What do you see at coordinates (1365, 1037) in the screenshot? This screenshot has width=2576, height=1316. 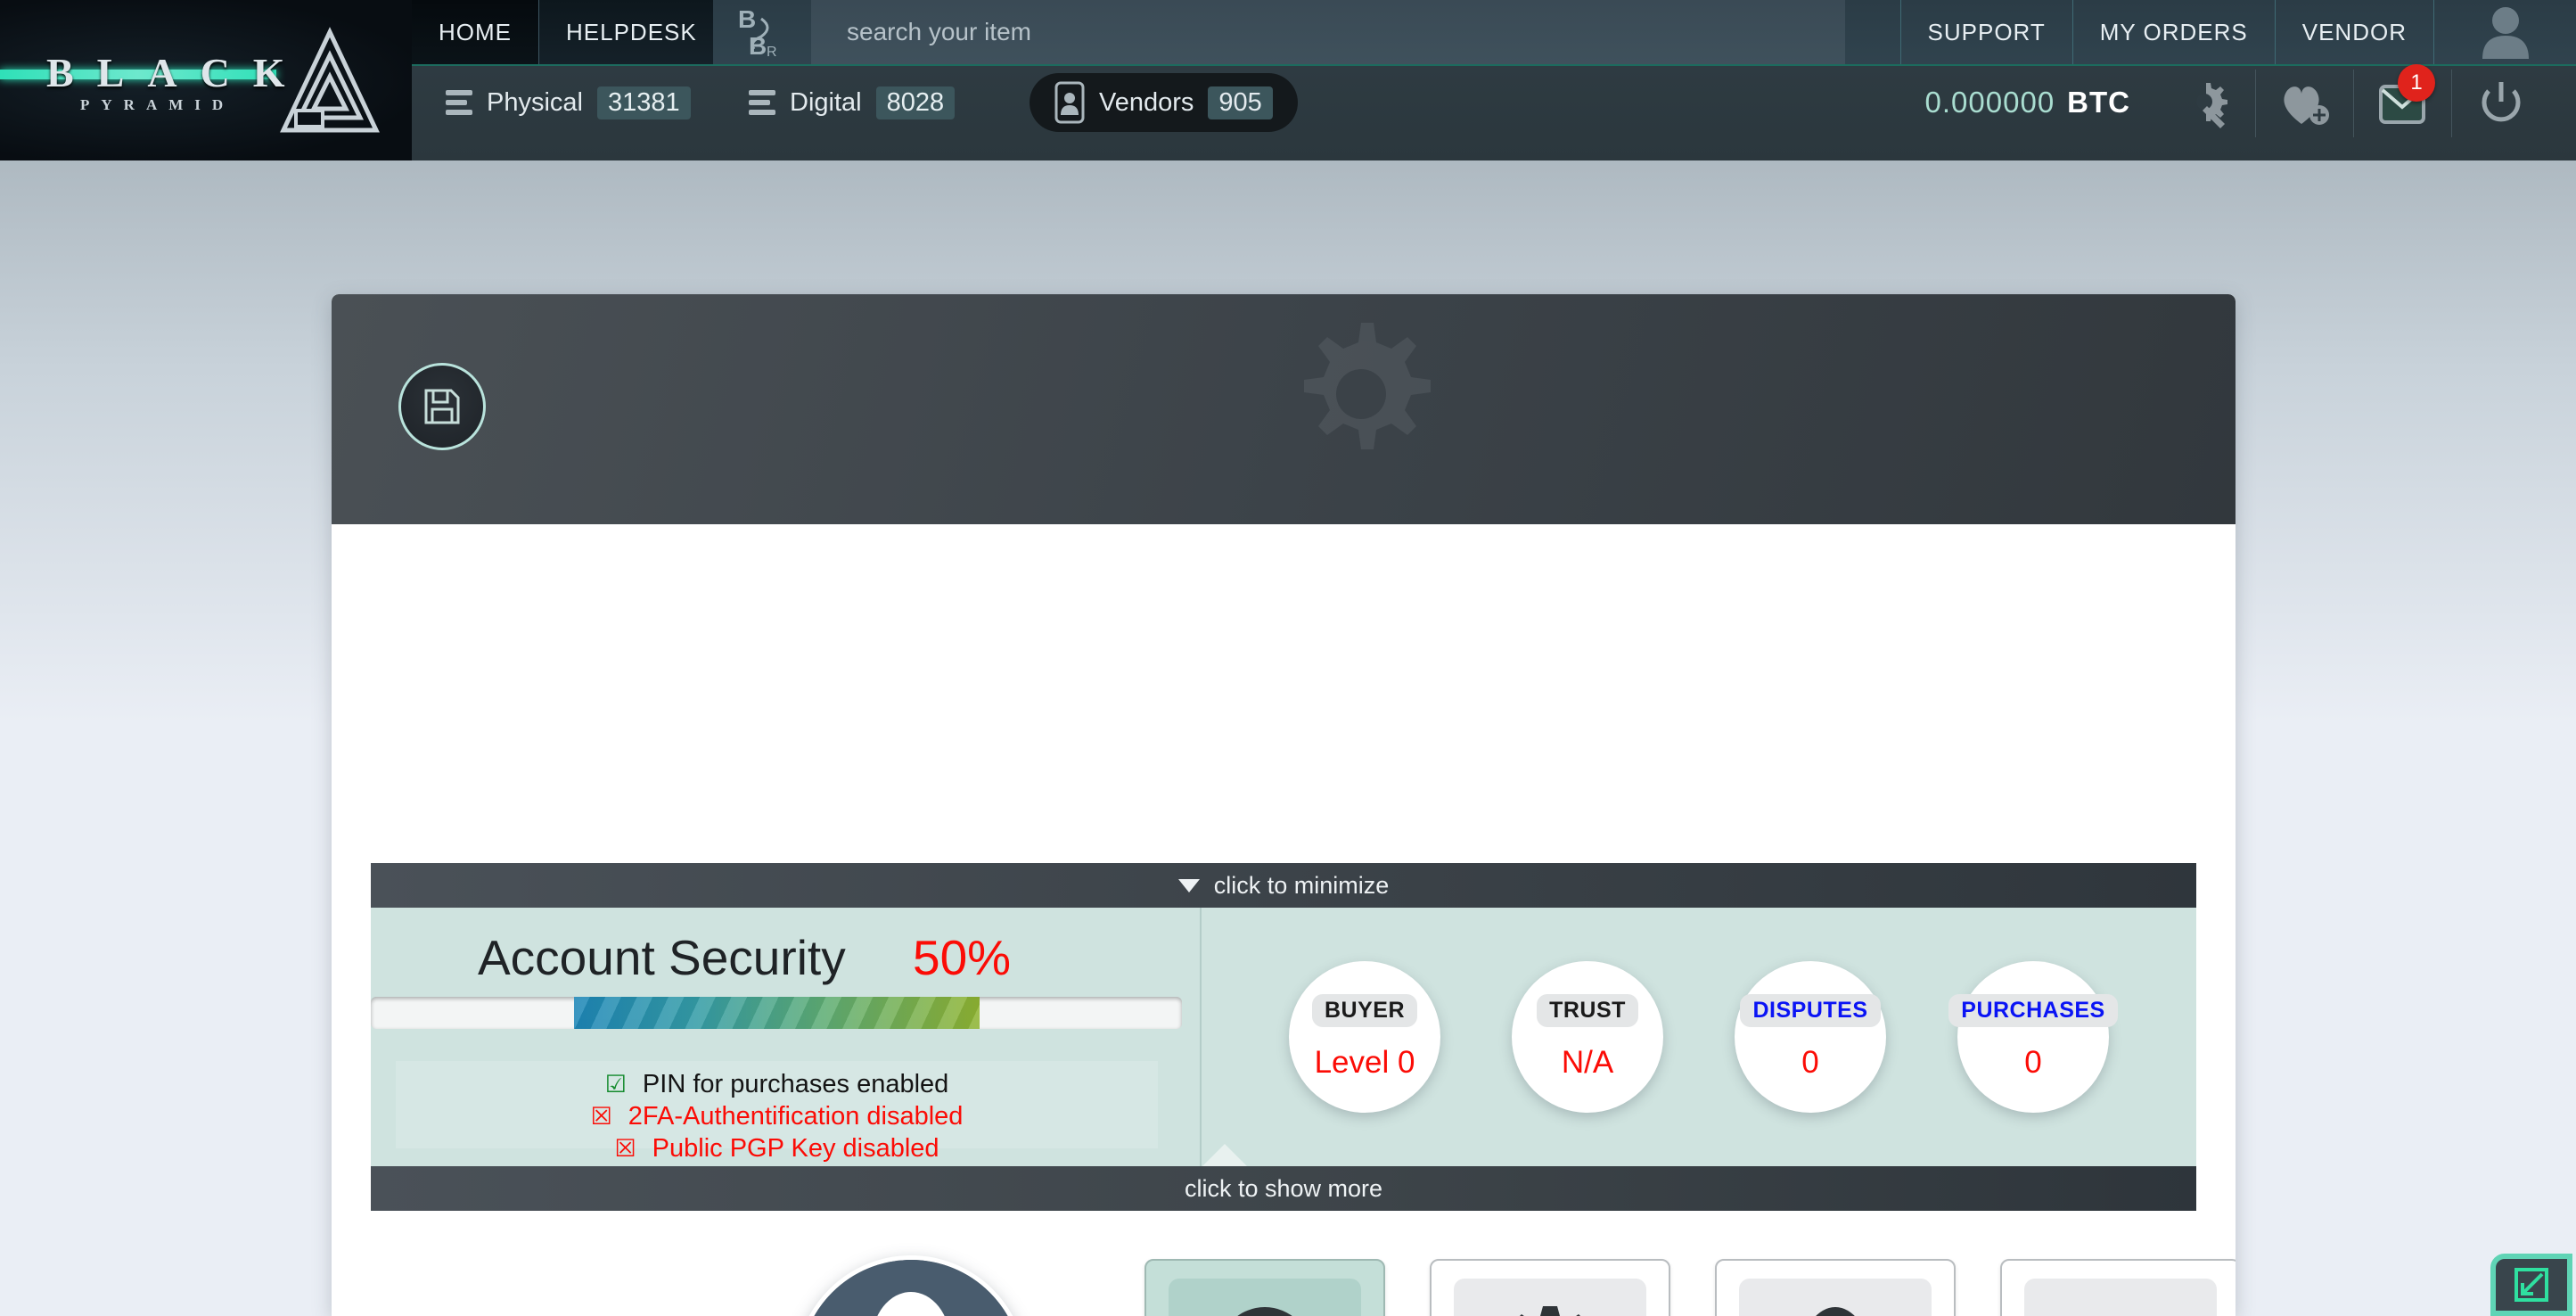 I see `stat-circle-buyer: BUYER Level 0` at bounding box center [1365, 1037].